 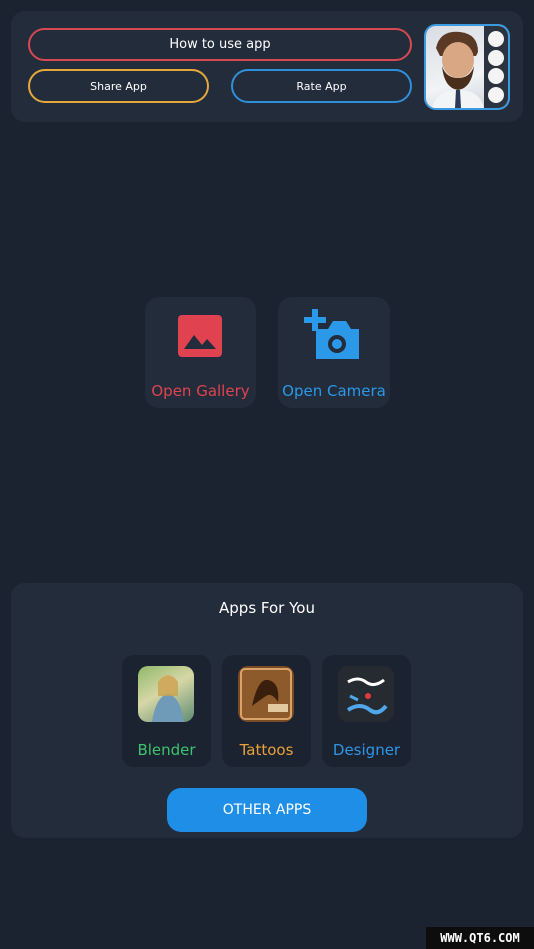 I want to click on beard-style-icon, so click(x=496, y=76).